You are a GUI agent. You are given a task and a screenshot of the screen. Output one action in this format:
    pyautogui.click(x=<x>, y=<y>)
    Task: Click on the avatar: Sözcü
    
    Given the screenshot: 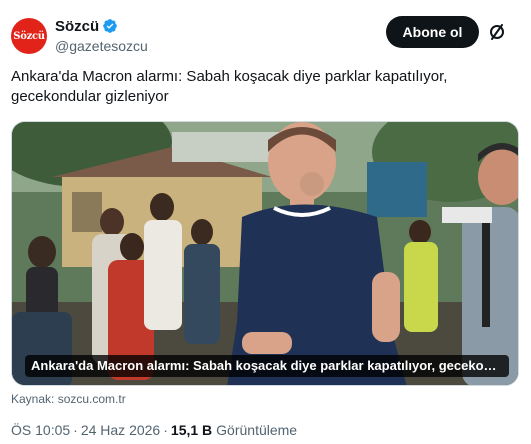 What is the action you would take?
    pyautogui.click(x=29, y=36)
    